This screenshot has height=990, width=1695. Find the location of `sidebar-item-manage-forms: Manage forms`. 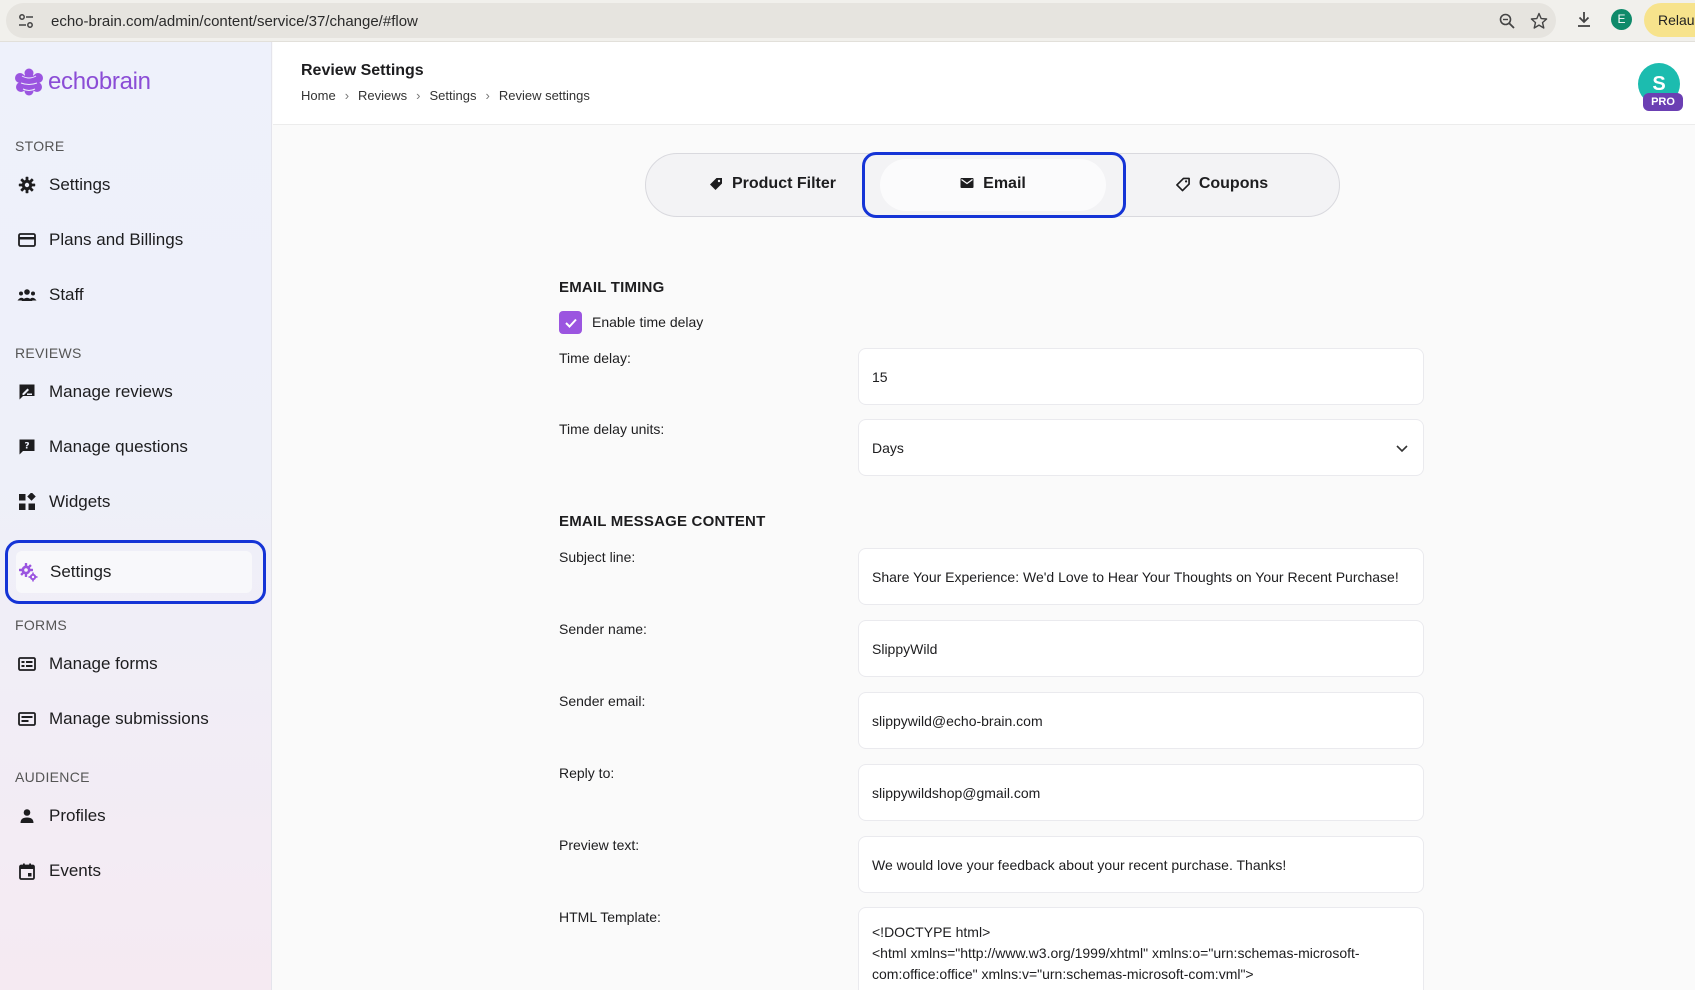

sidebar-item-manage-forms: Manage forms is located at coordinates (136, 664).